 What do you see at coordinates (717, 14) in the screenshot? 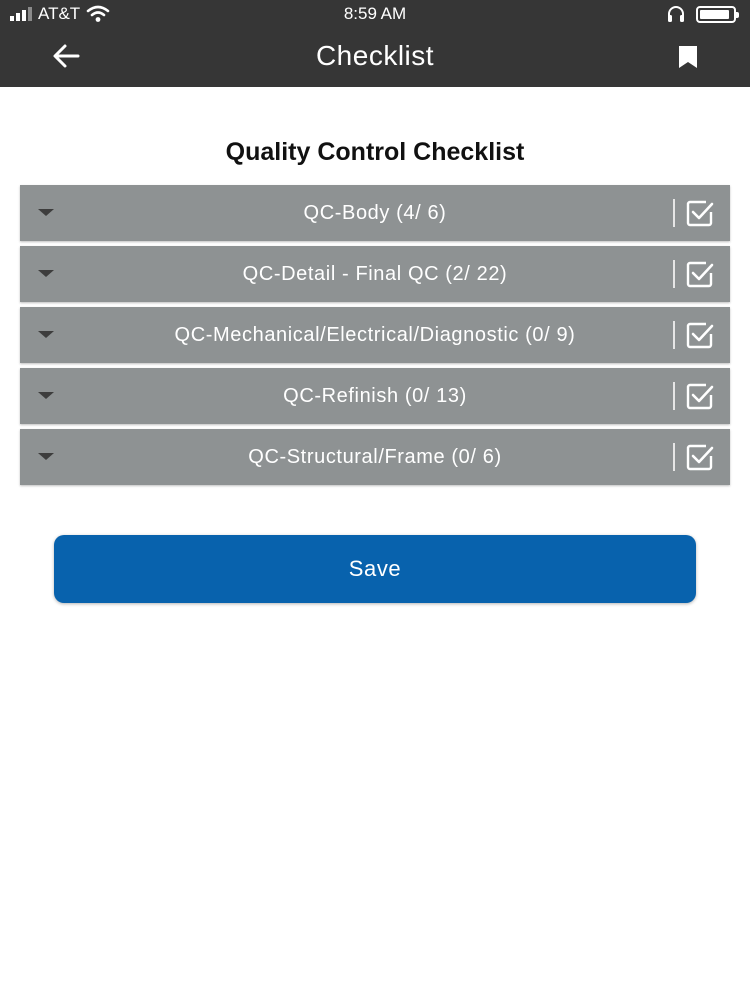
I see `battery-icon` at bounding box center [717, 14].